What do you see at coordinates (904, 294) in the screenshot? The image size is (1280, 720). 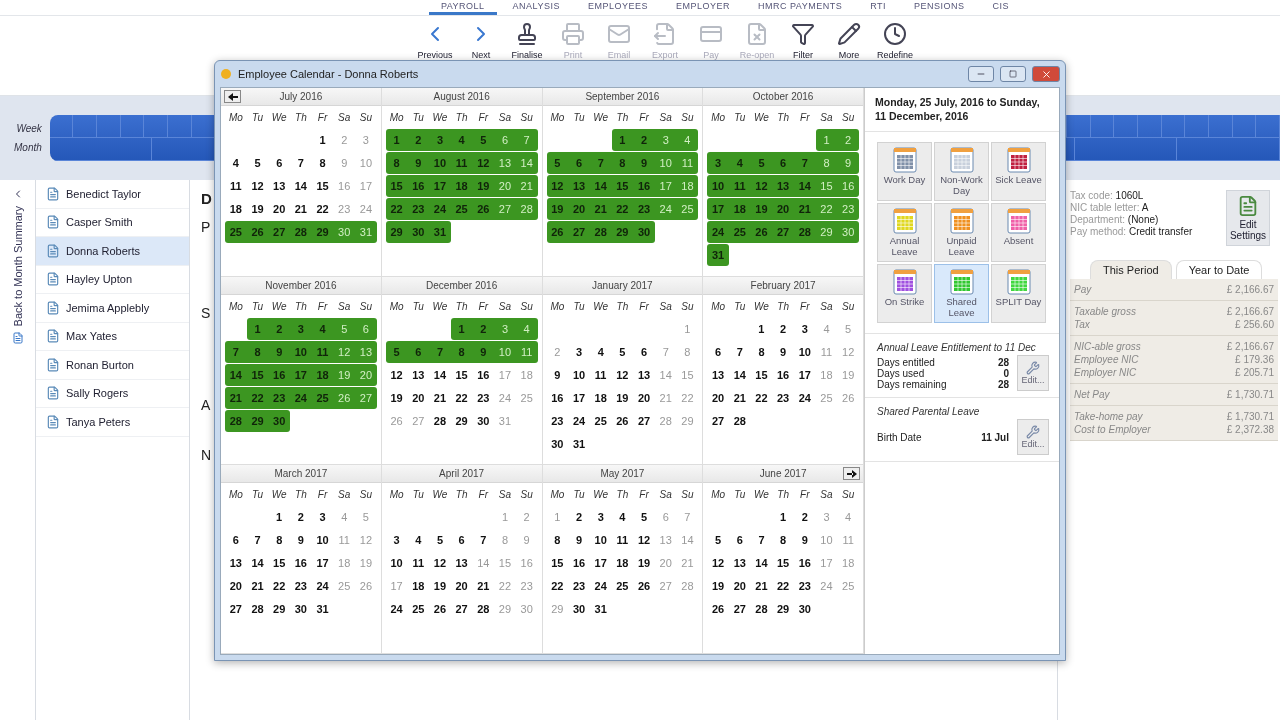 I see `leave-type-button: On Strike` at bounding box center [904, 294].